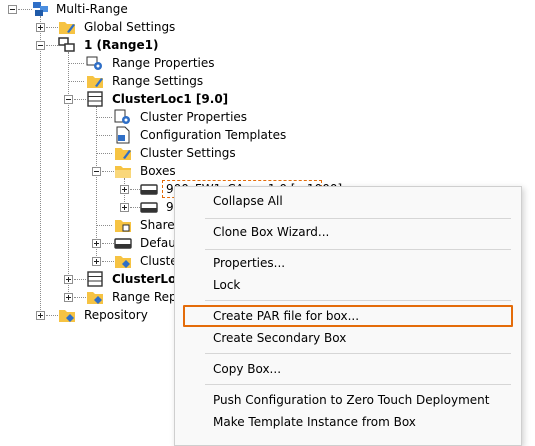 The height and width of the screenshot is (446, 535). What do you see at coordinates (92, 9) in the screenshot?
I see `tree-label: Multi-Range` at bounding box center [92, 9].